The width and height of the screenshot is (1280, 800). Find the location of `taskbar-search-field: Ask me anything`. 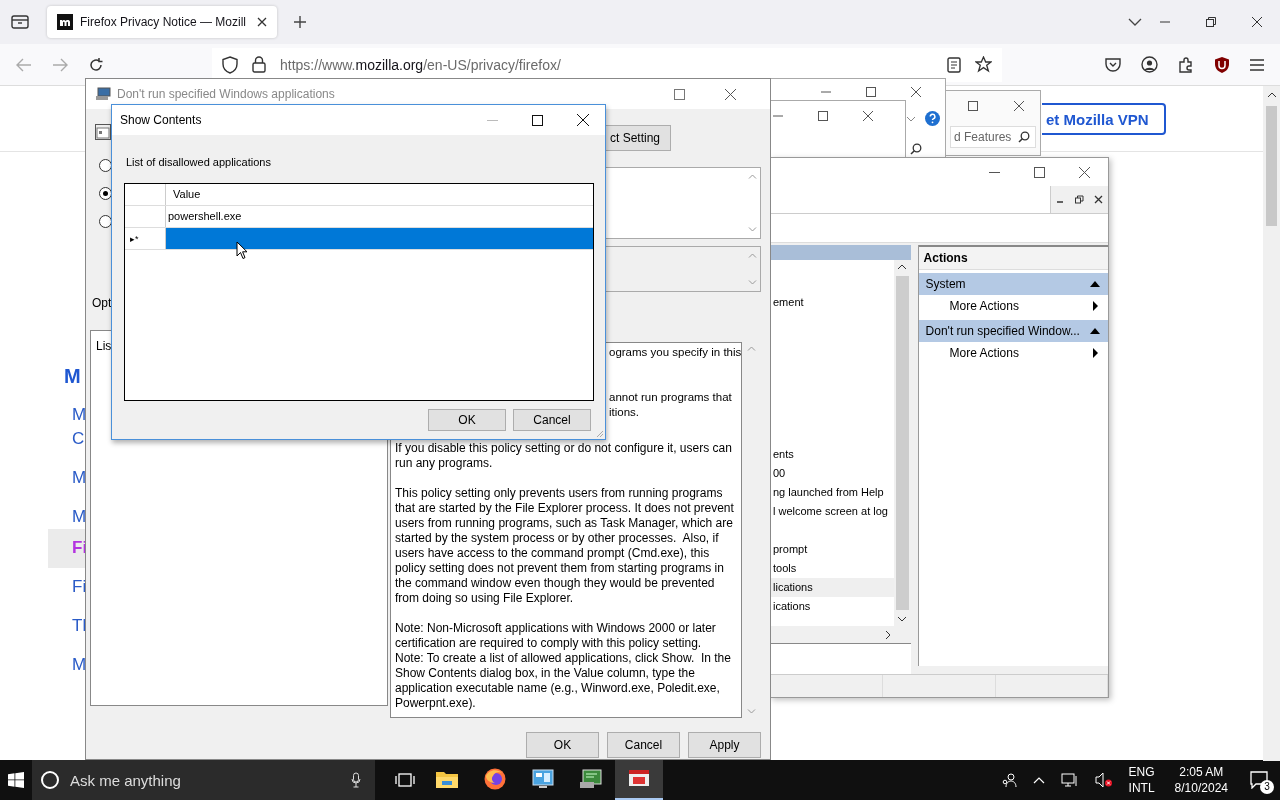

taskbar-search-field: Ask me anything is located at coordinates (203, 780).